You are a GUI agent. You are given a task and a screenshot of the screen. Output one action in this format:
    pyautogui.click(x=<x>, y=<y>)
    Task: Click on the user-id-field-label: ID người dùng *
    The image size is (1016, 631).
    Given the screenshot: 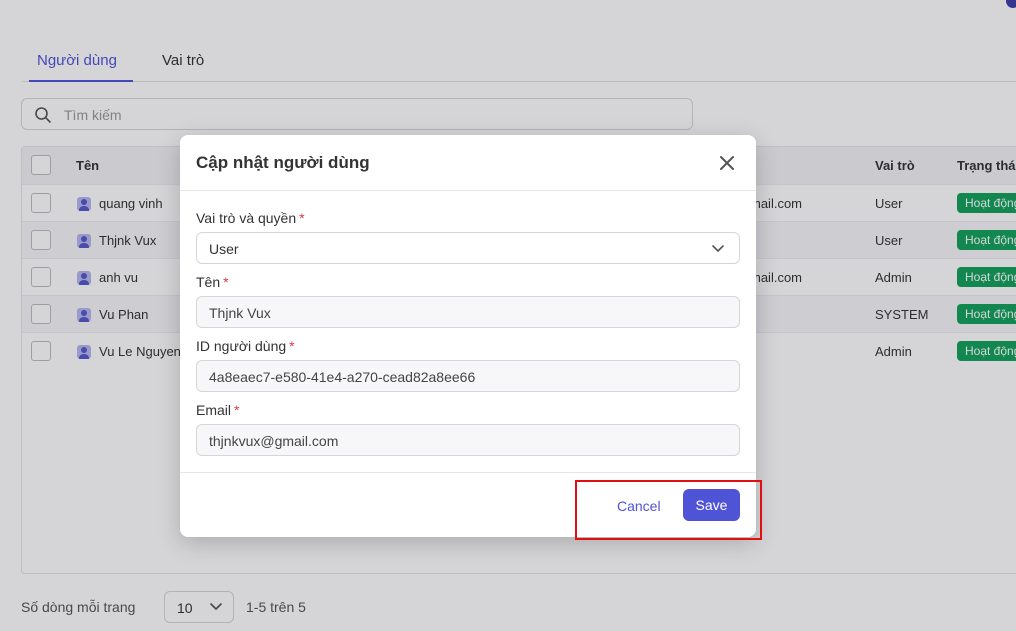 What is the action you would take?
    pyautogui.click(x=245, y=346)
    